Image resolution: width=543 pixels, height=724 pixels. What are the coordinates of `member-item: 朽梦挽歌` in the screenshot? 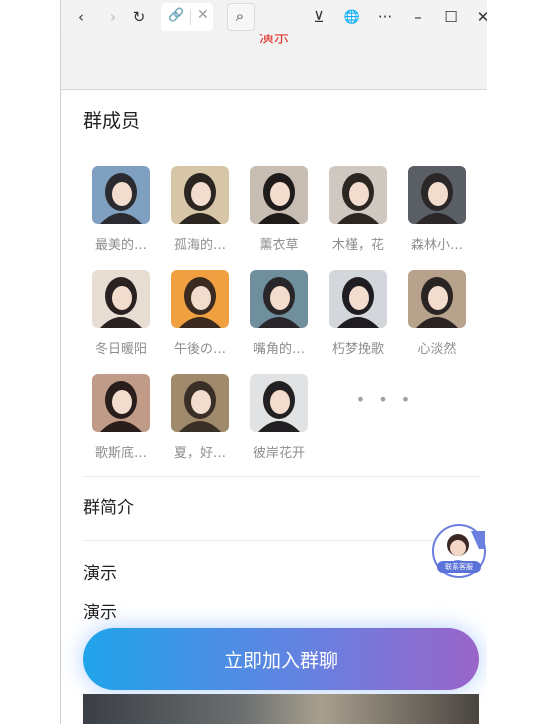 It's located at (358, 313).